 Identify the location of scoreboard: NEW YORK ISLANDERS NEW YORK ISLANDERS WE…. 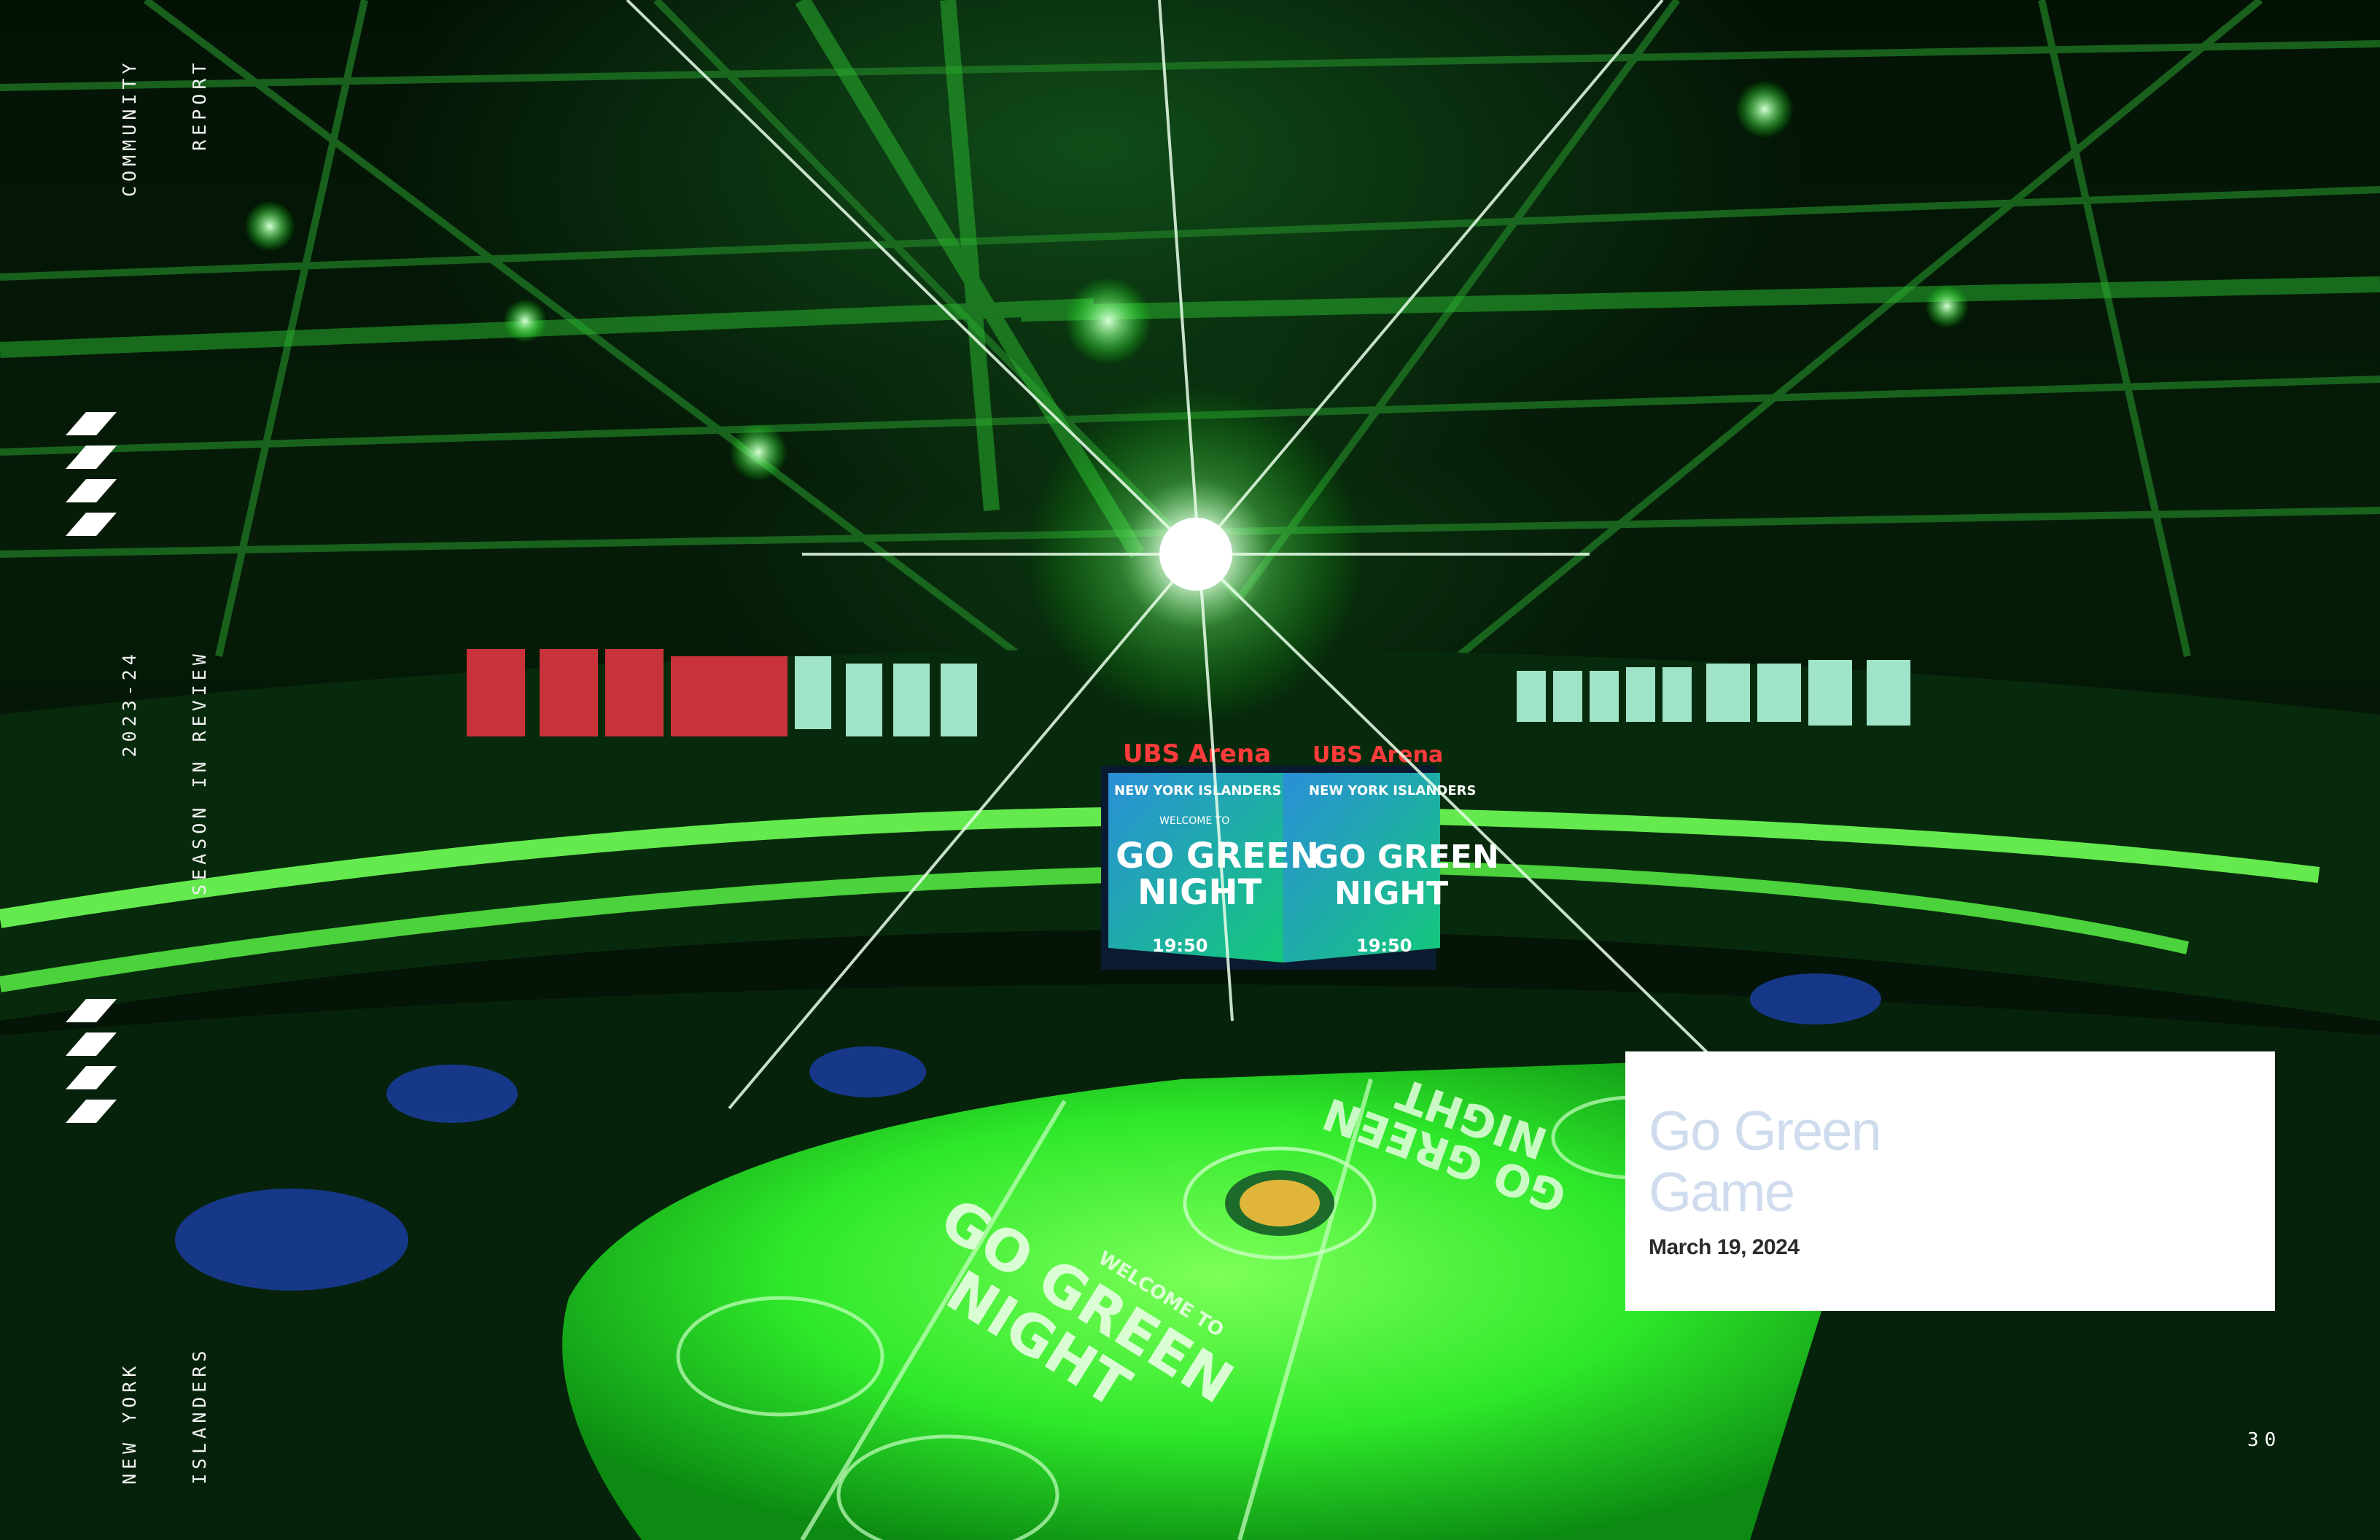
(1300, 854).